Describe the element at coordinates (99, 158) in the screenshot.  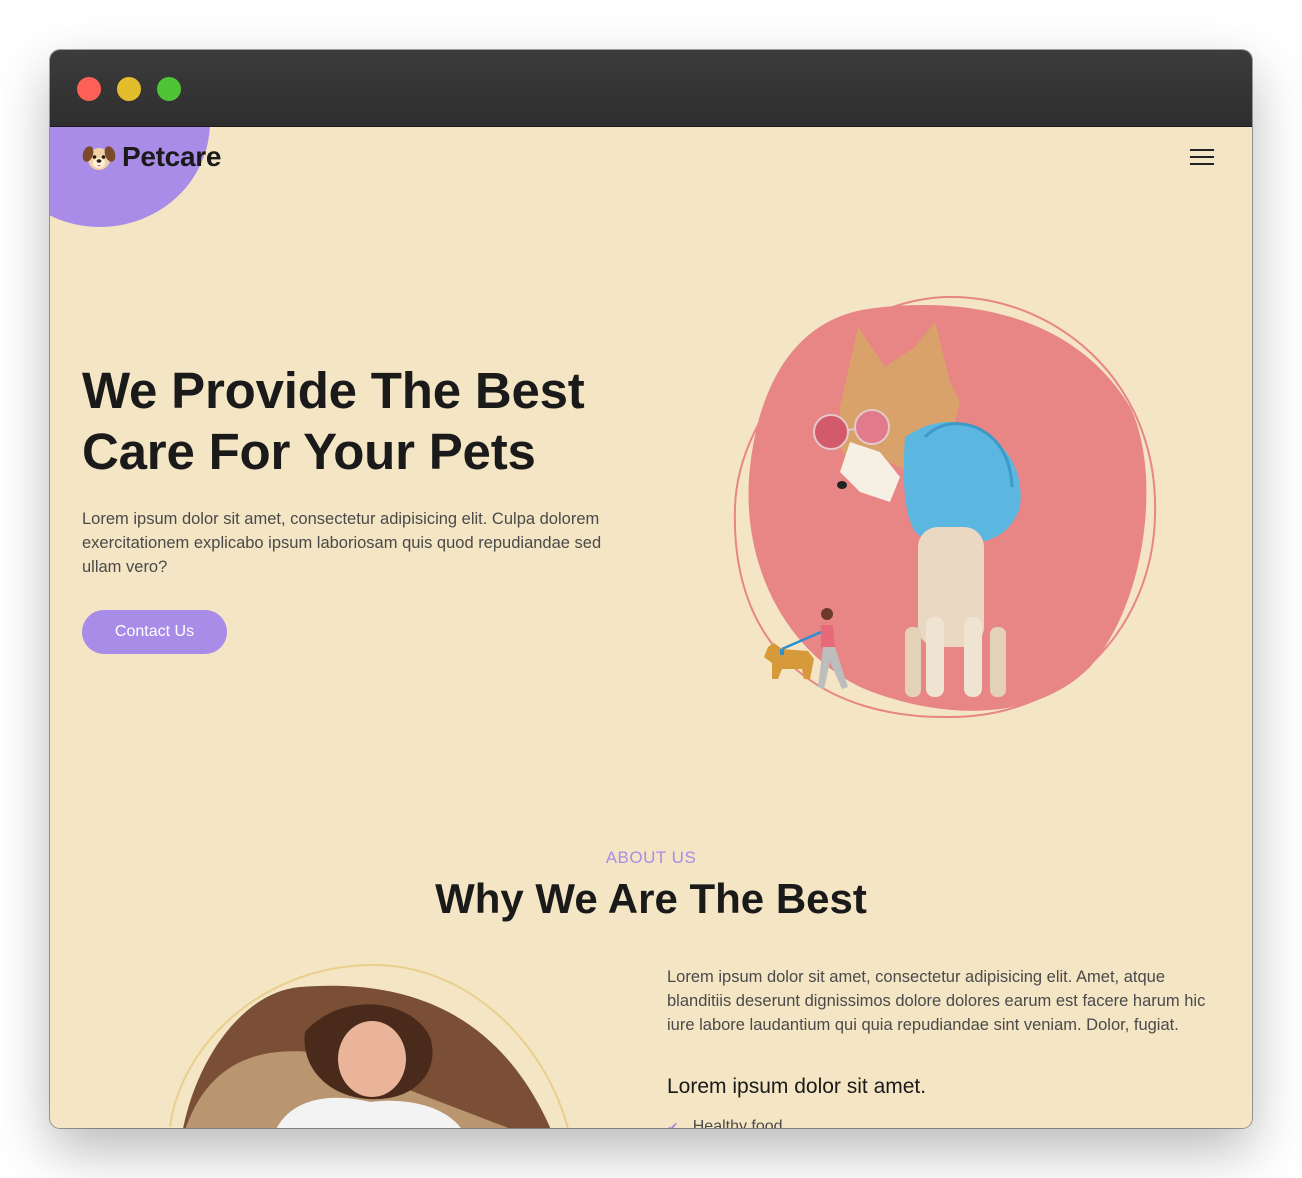
I see `dog-face-icon` at that location.